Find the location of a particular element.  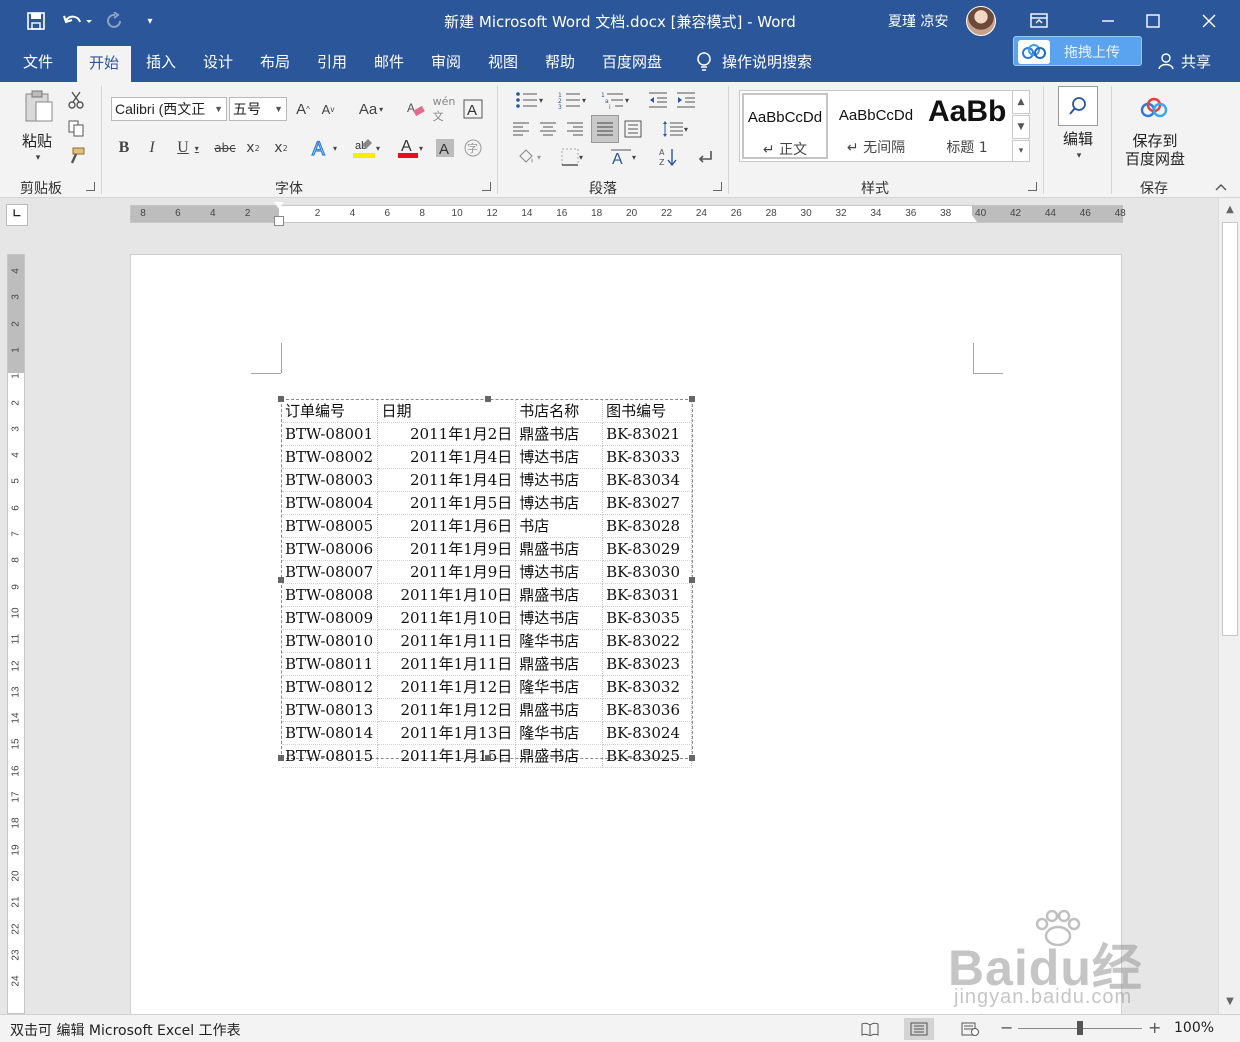

tab-references: 引用 is located at coordinates (332, 62).